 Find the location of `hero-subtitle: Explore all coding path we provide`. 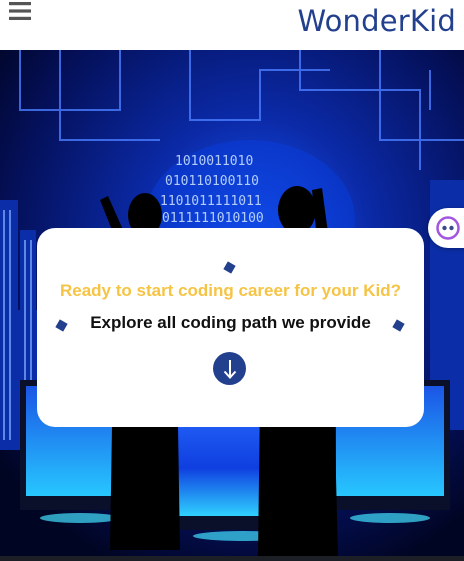

hero-subtitle: Explore all coding path we provide is located at coordinates (230, 322).